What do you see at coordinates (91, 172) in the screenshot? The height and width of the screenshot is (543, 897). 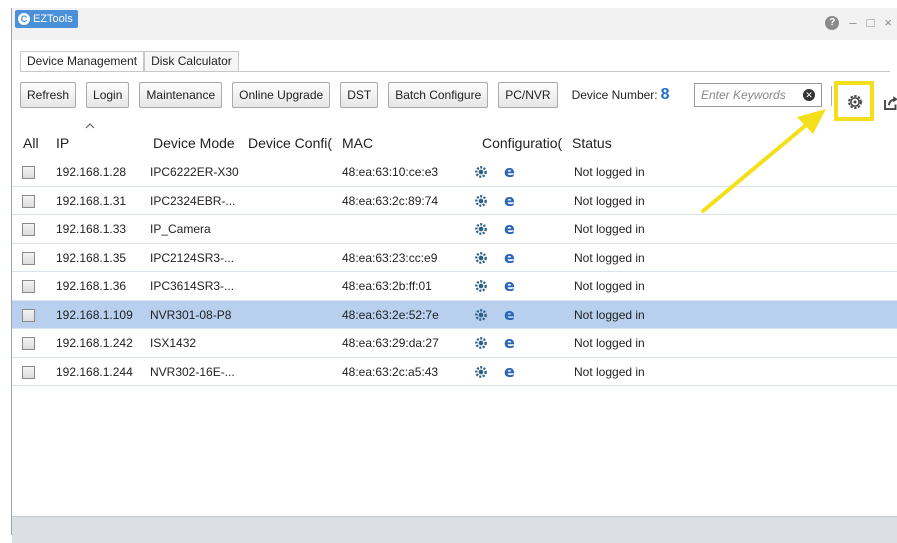 I see `cell-ip: 192.168.1.28` at bounding box center [91, 172].